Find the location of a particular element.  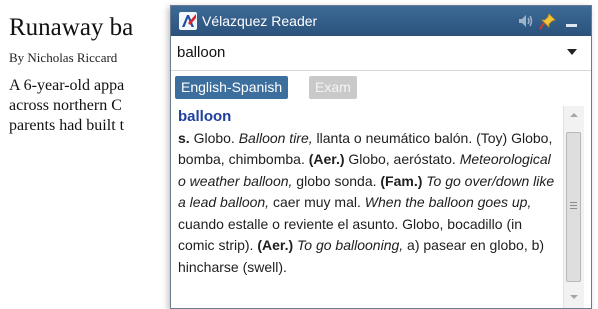

article-line: across northern C is located at coordinates (65, 105).